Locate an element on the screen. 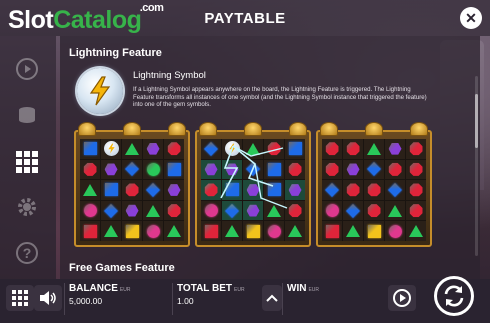 This screenshot has height=323, width=490. menu-button is located at coordinates (20, 298).